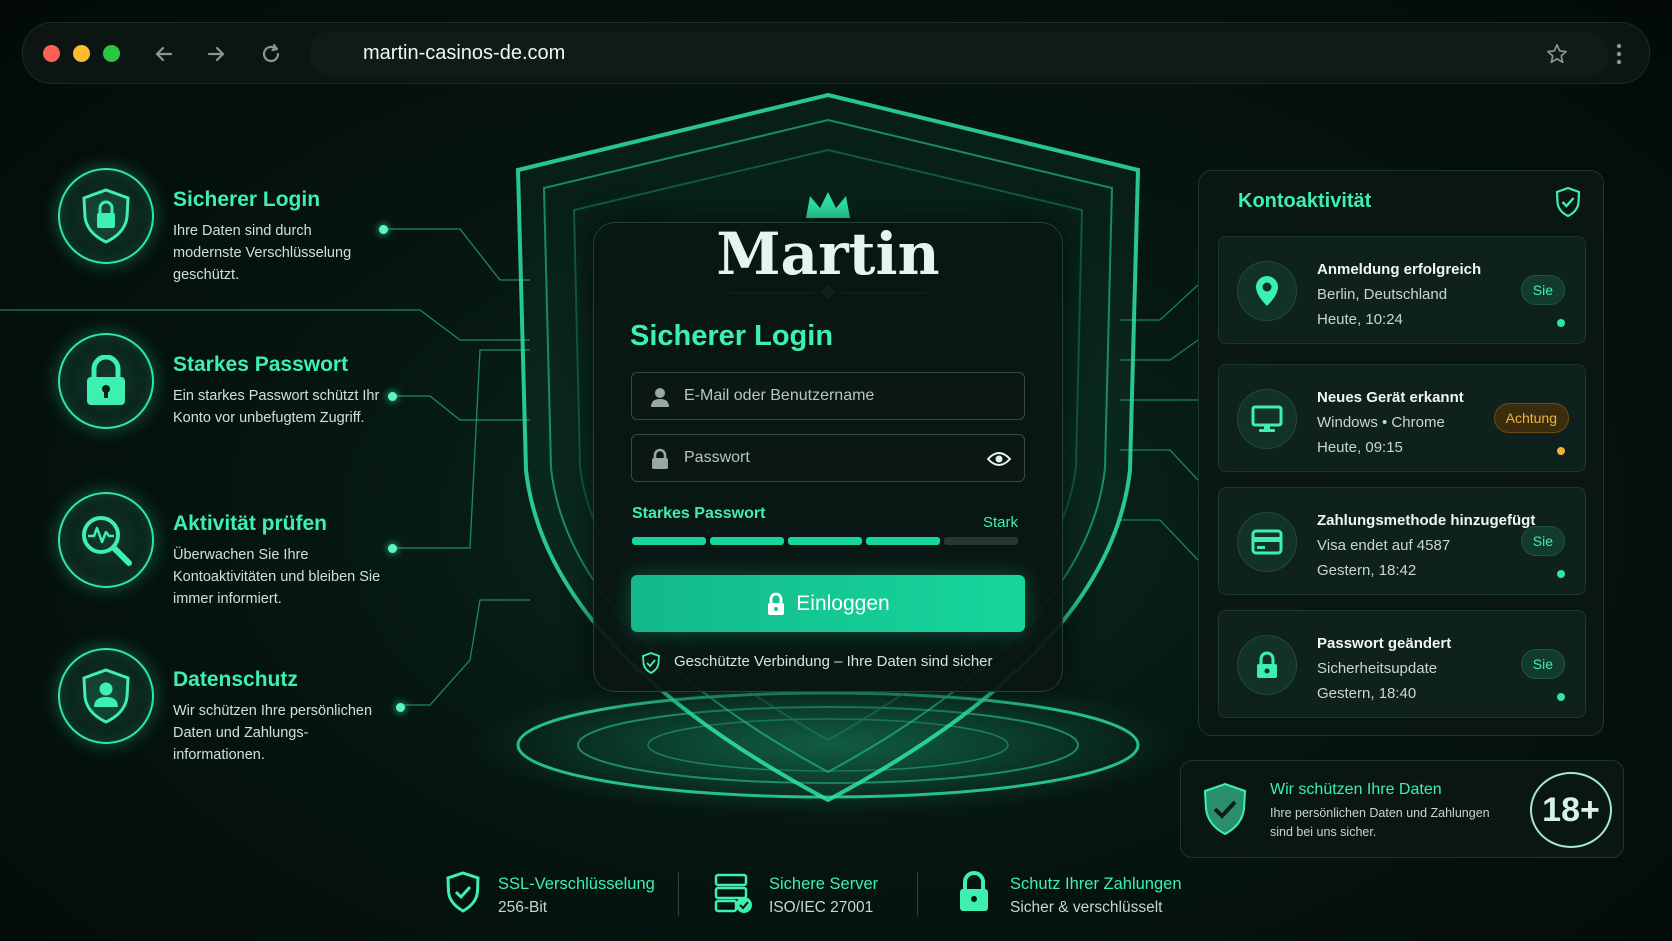  What do you see at coordinates (1367, 570) in the screenshot?
I see `activity-time: Gestern, 18:42` at bounding box center [1367, 570].